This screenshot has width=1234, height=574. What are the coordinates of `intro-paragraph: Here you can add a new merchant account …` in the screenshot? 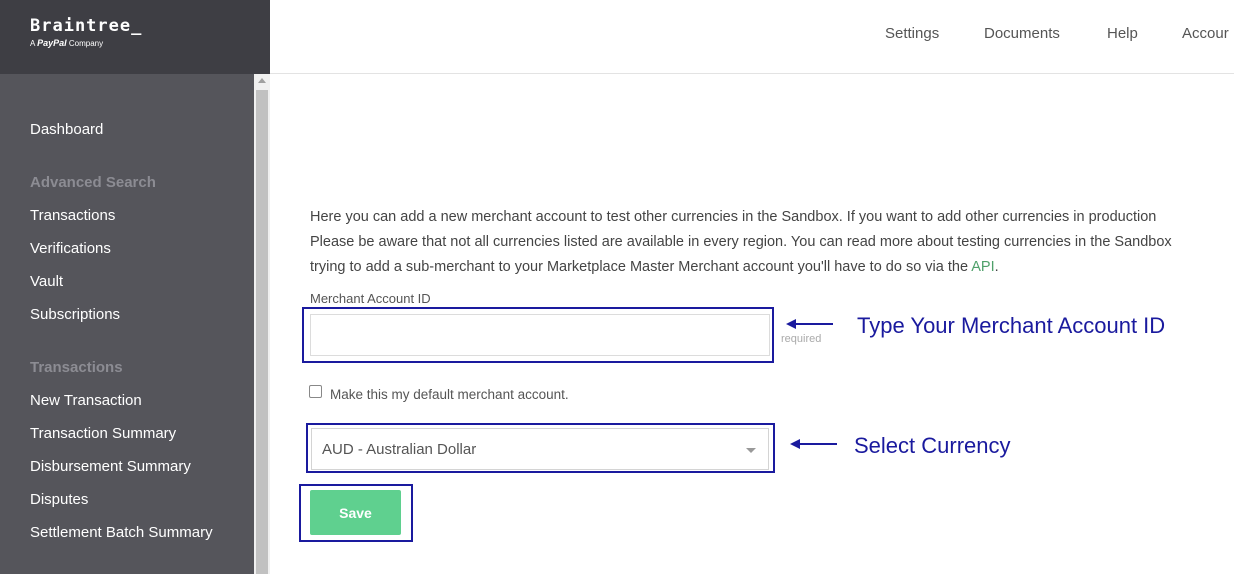 It's located at (772, 242).